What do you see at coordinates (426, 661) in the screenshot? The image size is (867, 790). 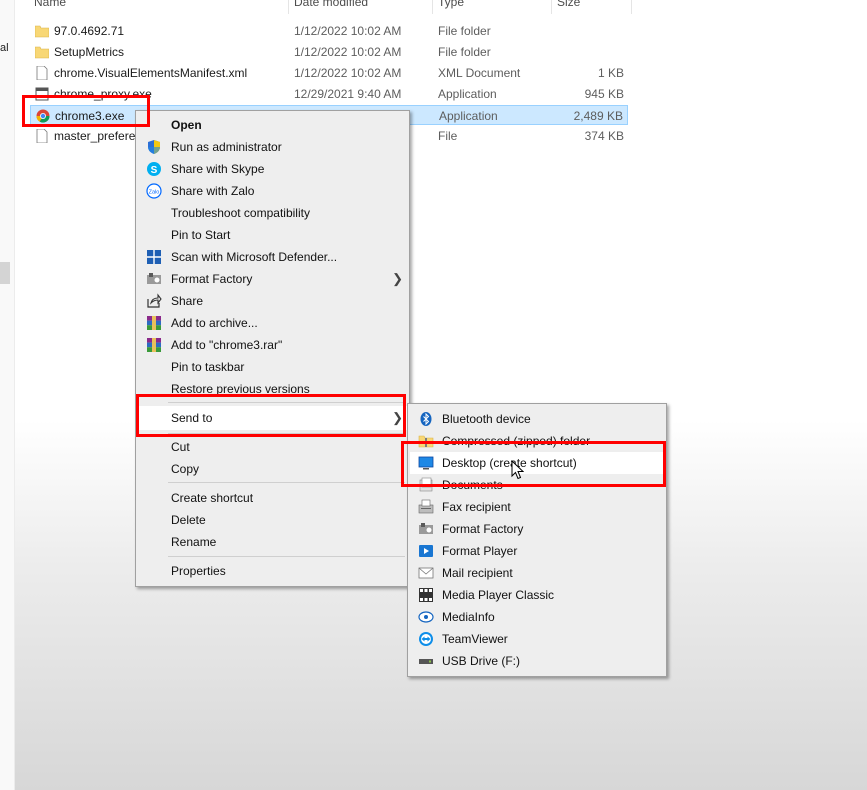 I see `usb-drive-icon` at bounding box center [426, 661].